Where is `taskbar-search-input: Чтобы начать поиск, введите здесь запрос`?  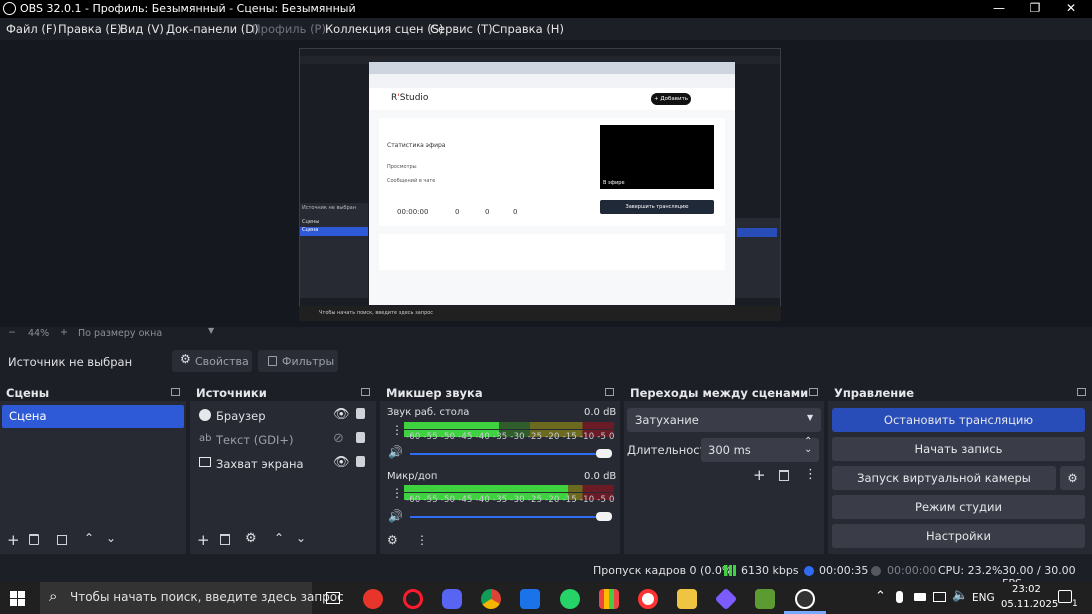 taskbar-search-input: Чтобы начать поиск, введите здесь запрос is located at coordinates (207, 597).